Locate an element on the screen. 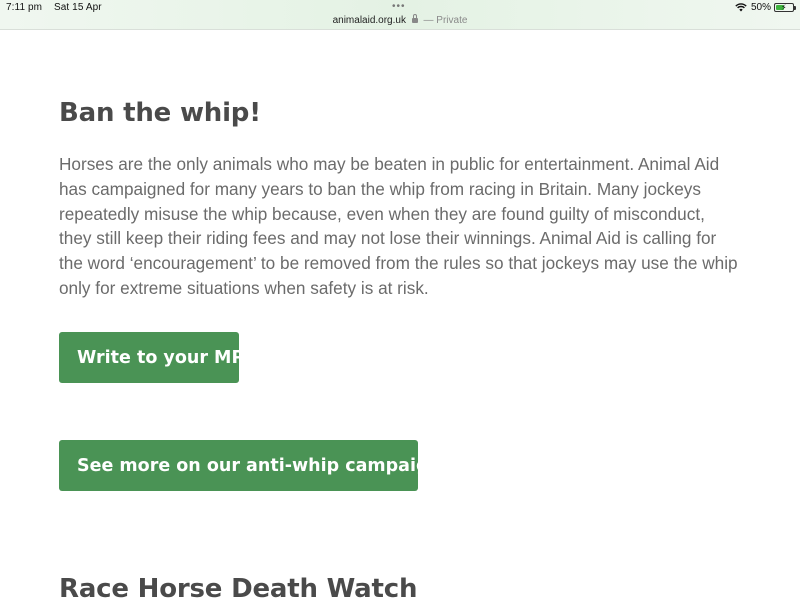 Image resolution: width=800 pixels, height=600 pixels. url-domain: animalaid.org.uk is located at coordinates (369, 20).